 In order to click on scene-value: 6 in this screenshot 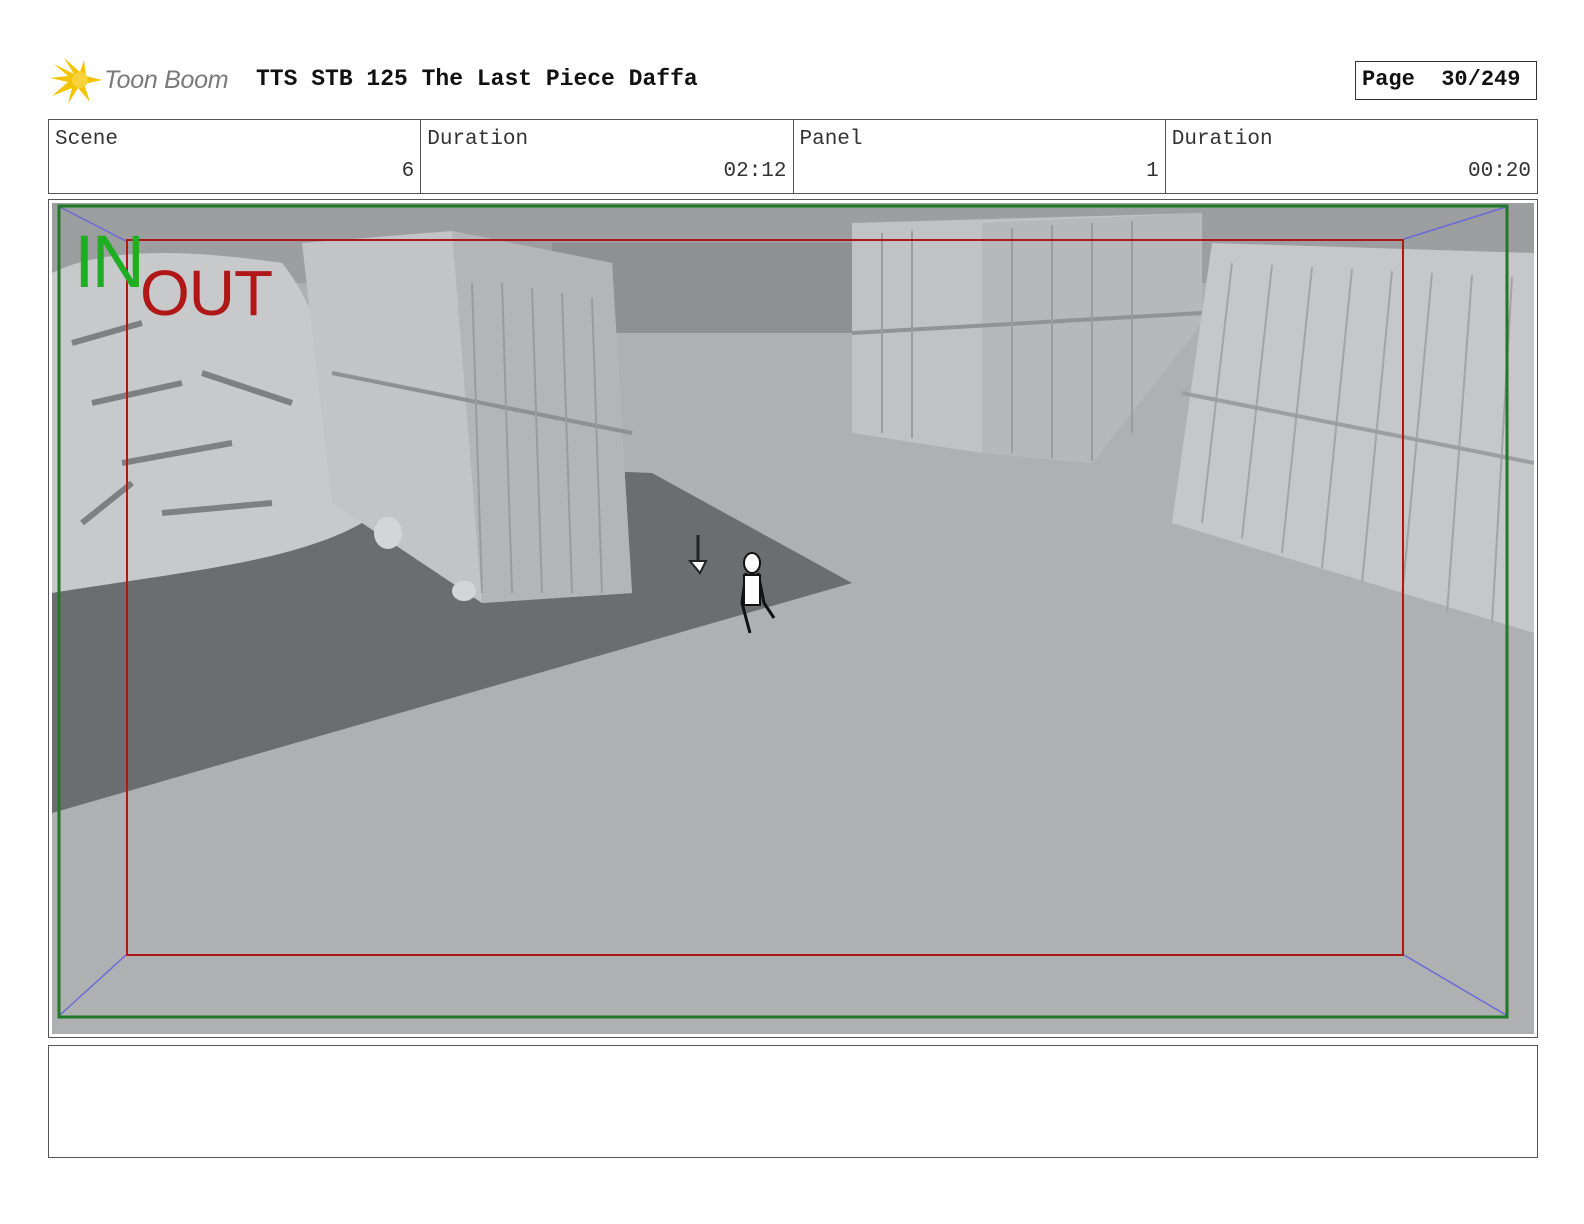, I will do `click(408, 171)`.